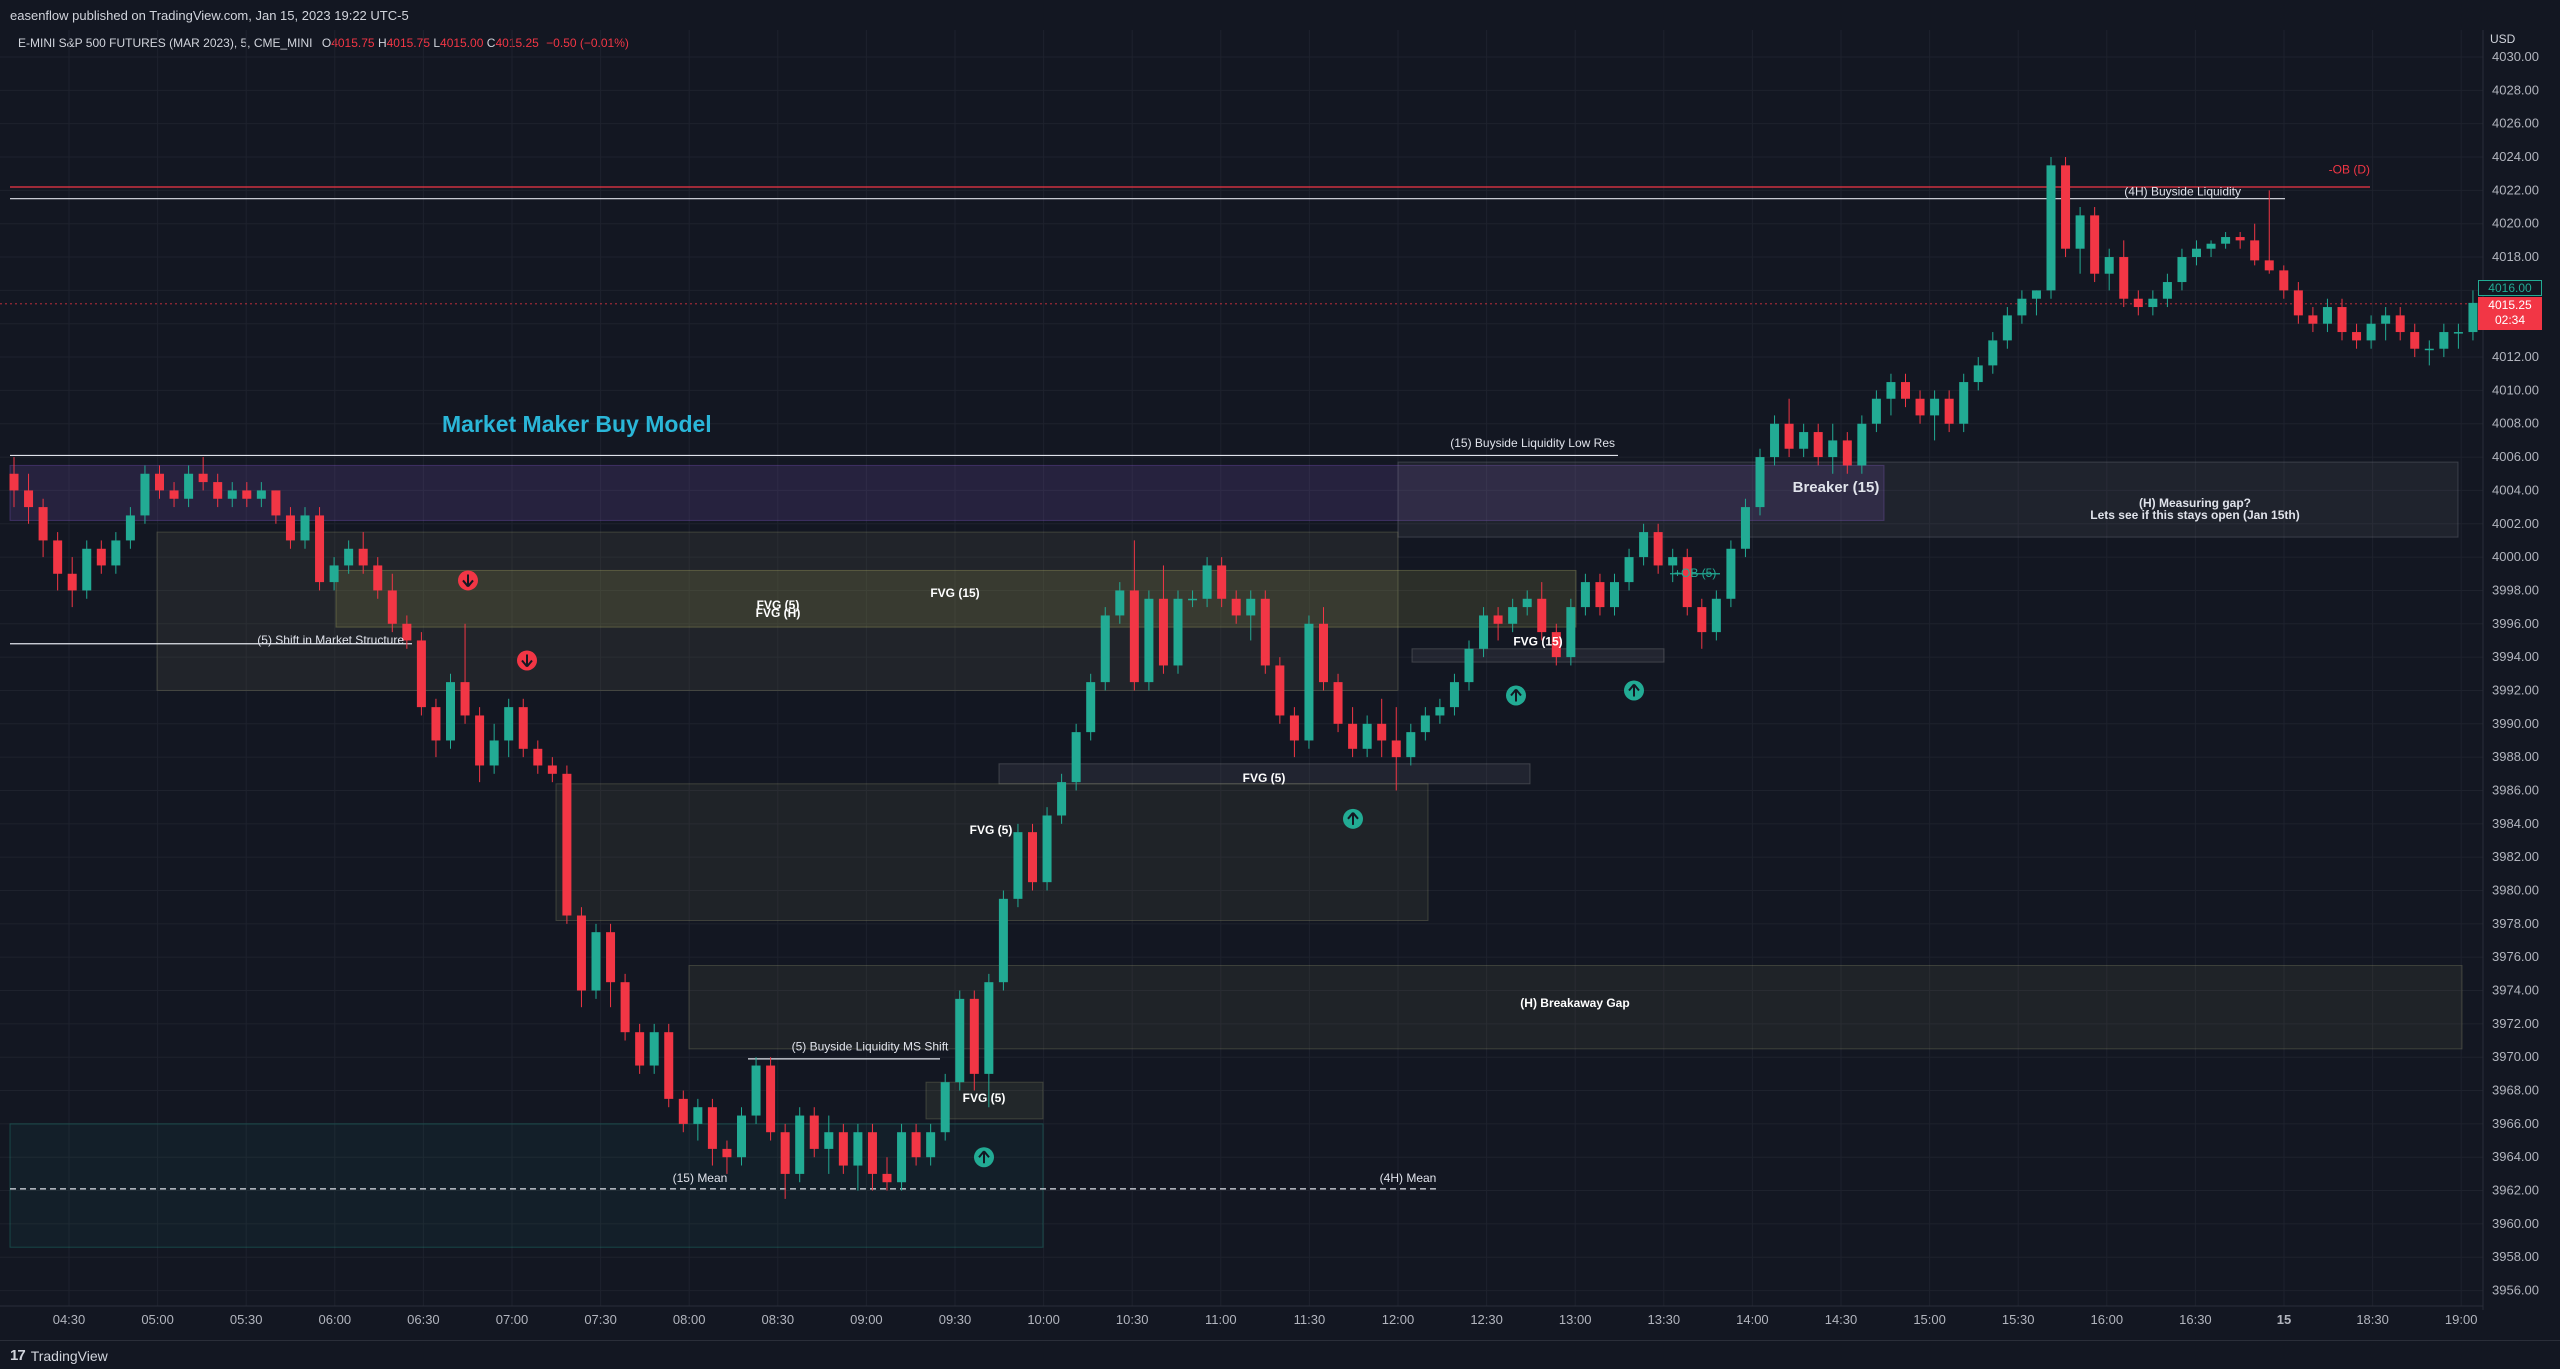  Describe the element at coordinates (2515, 689) in the screenshot. I see `price-tick-label: 3992.00` at that location.